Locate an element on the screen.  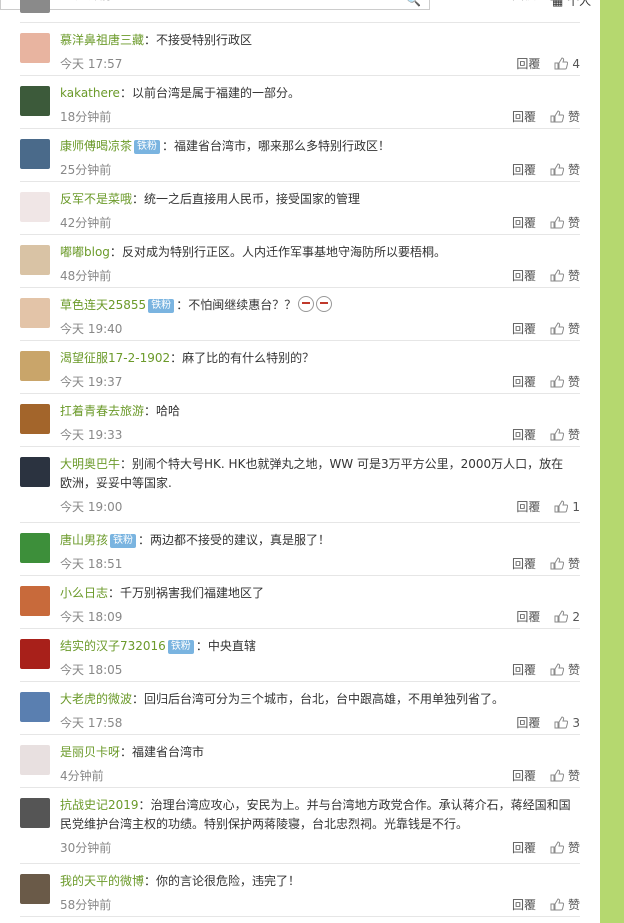
username-link: 大明奥巴牛 is located at coordinates (90, 464).